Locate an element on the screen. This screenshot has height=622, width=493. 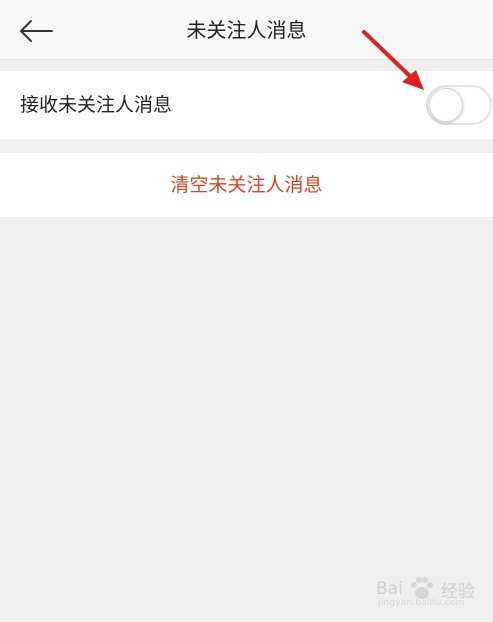
switch-knob is located at coordinates (446, 105).